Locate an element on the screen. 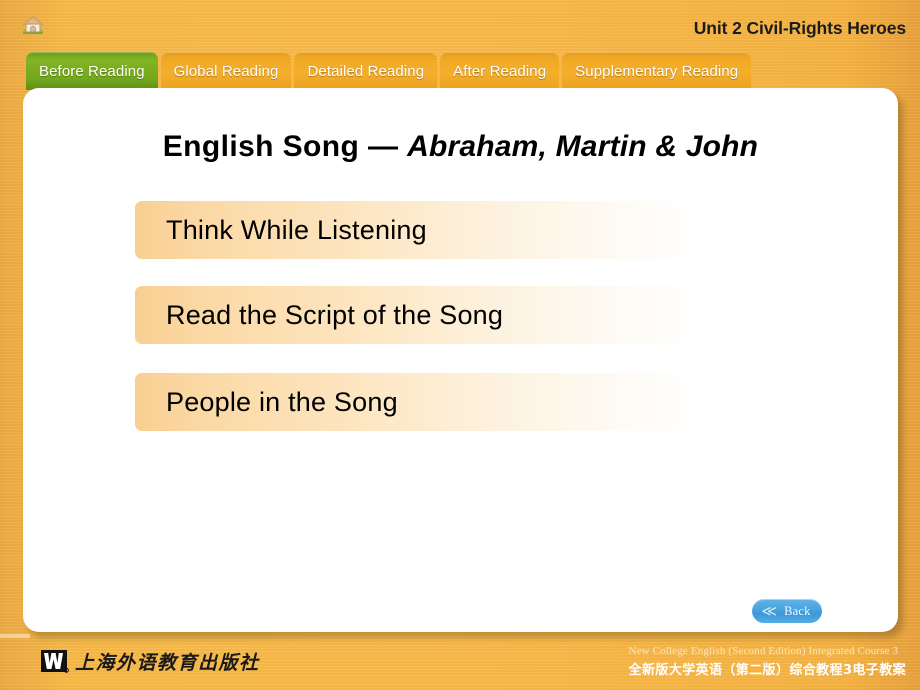 Image resolution: width=920 pixels, height=690 pixels. tab-supplementary-reading: Supplementary Reading is located at coordinates (657, 71).